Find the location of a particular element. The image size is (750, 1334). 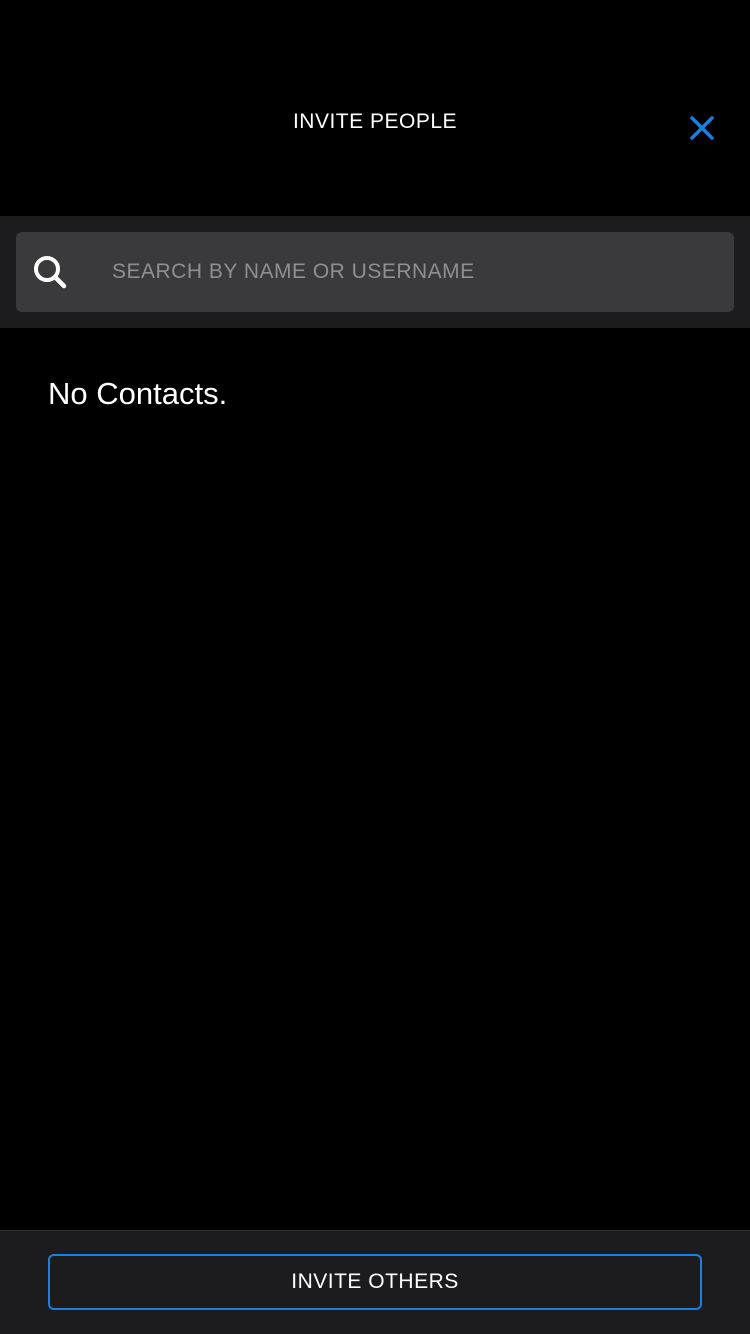

close-button is located at coordinates (702, 128).